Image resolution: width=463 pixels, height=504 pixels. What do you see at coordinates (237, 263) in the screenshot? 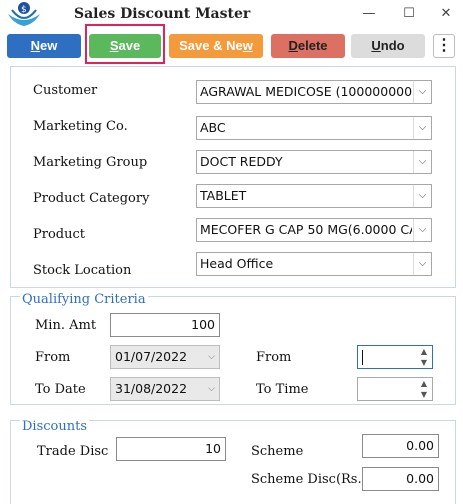
I see `stock-location-value: Head Office` at bounding box center [237, 263].